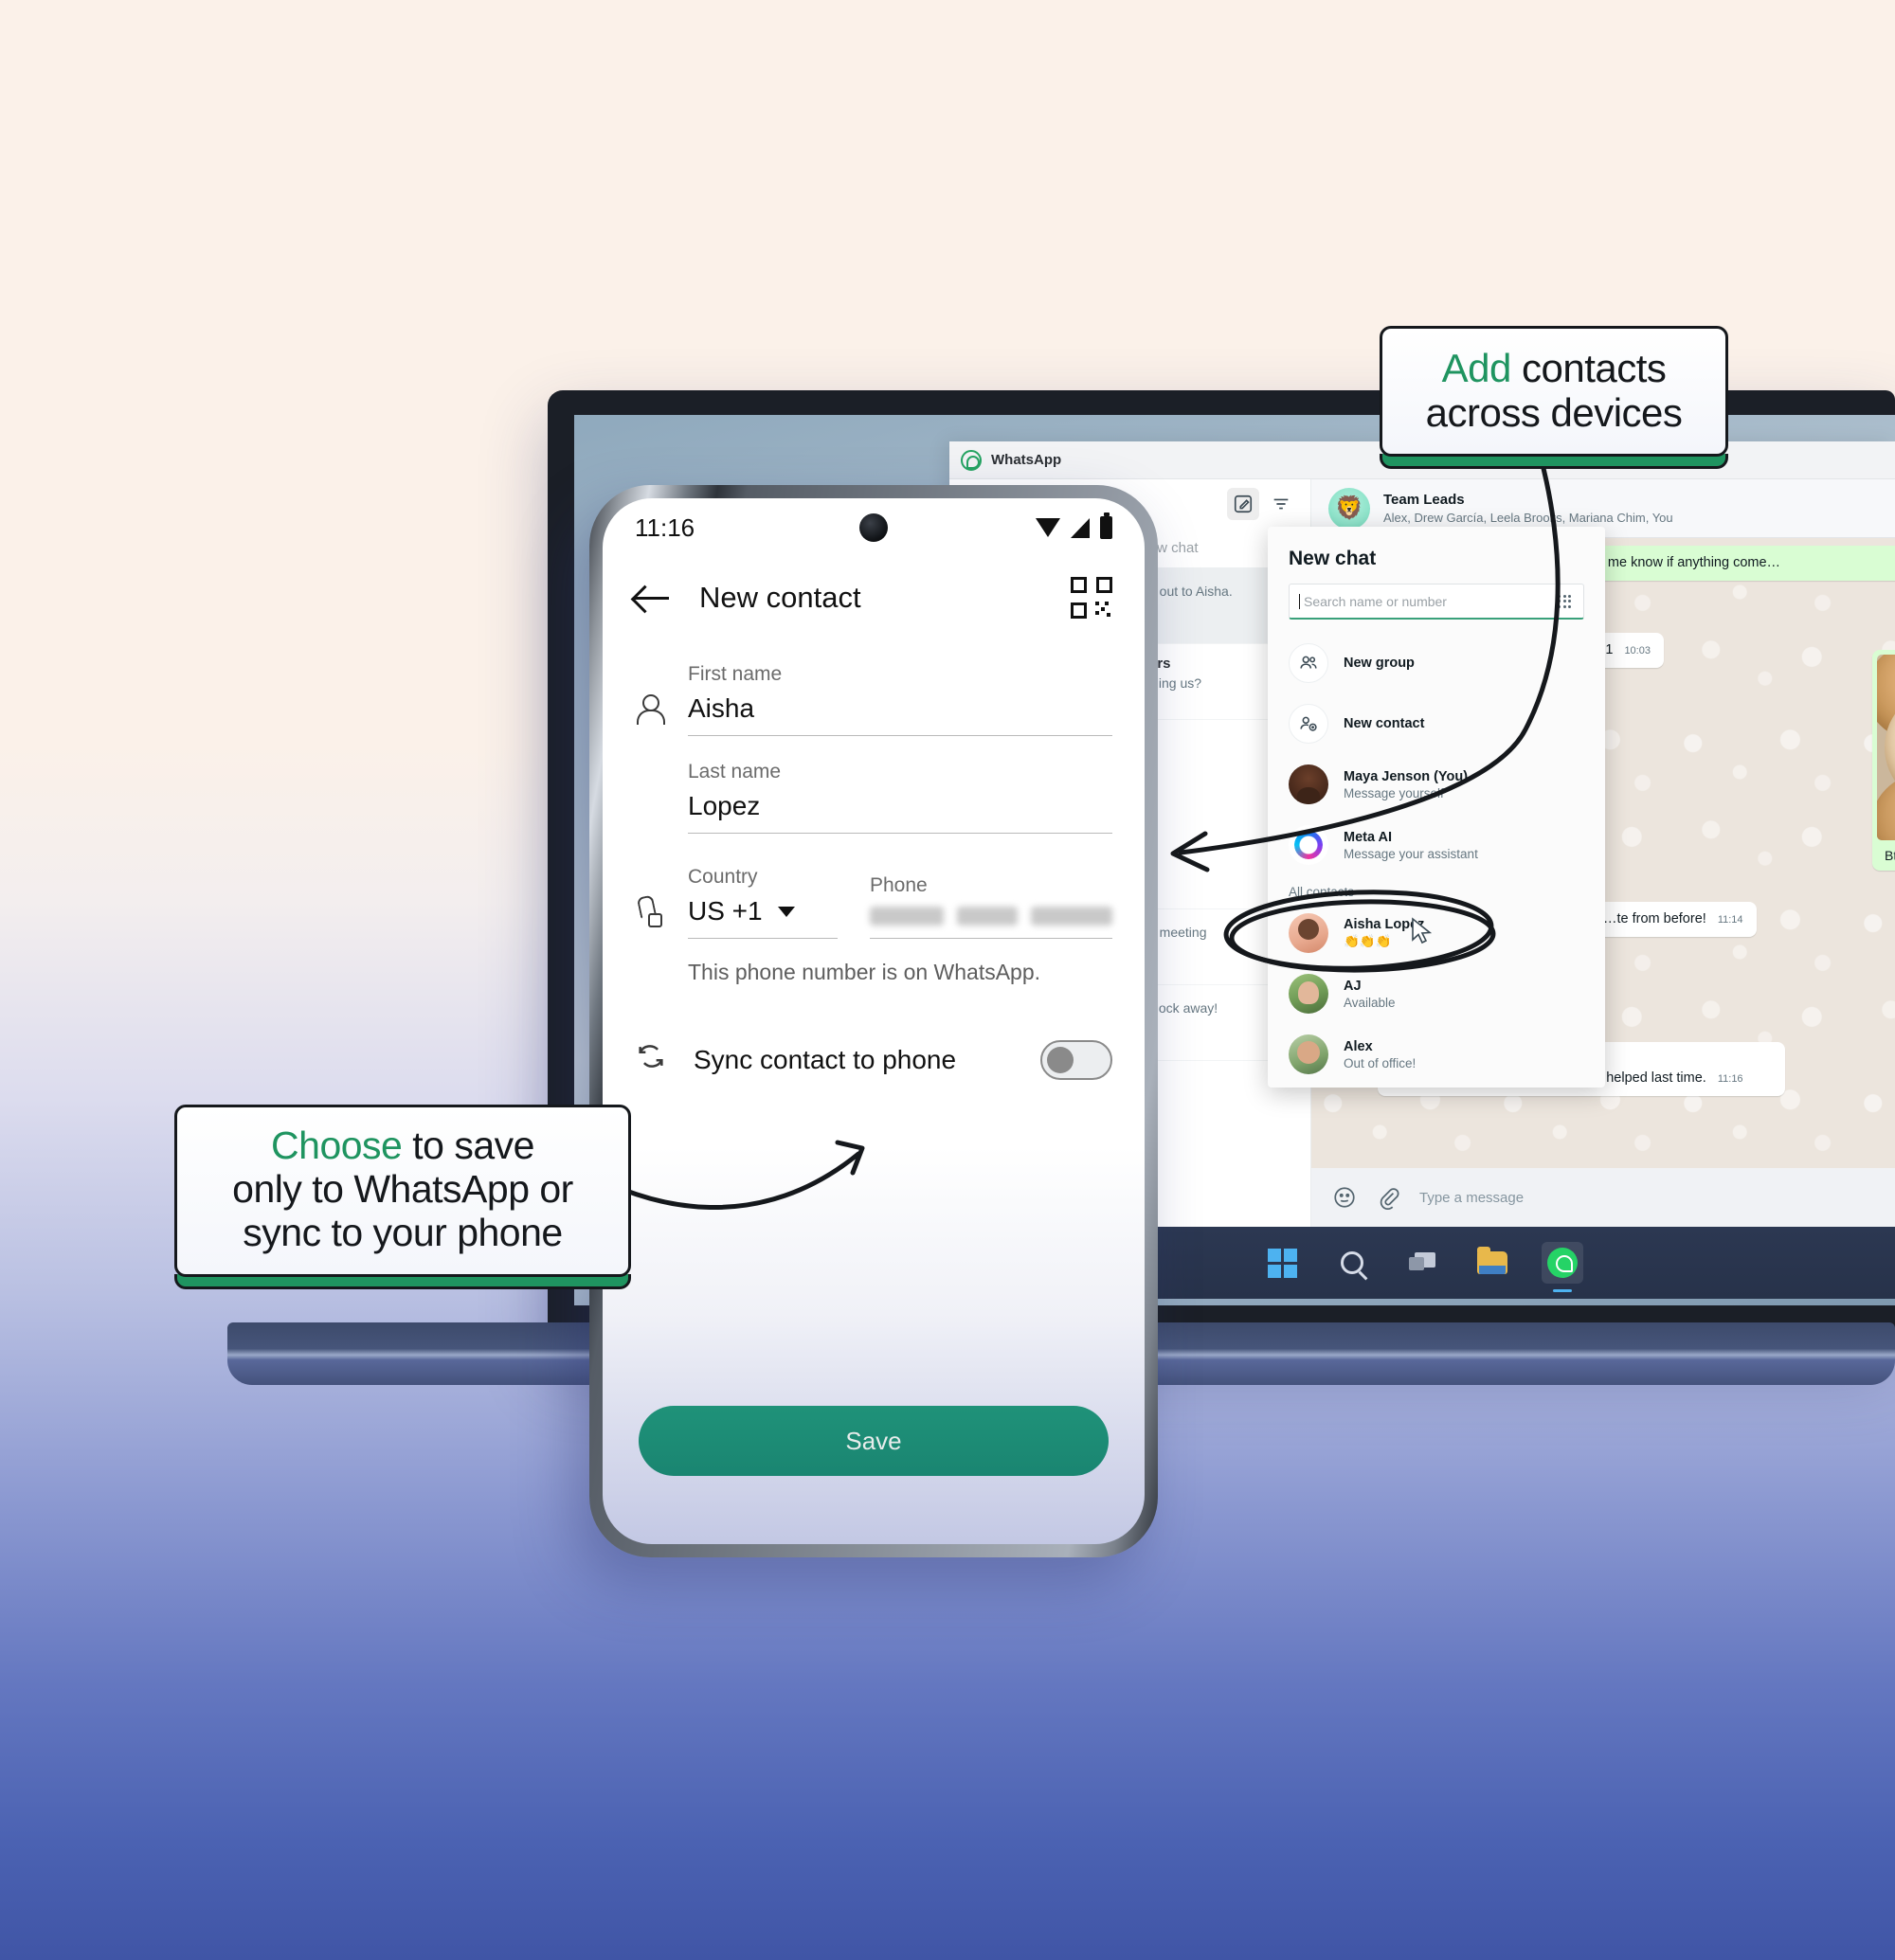 The image size is (1895, 1960). I want to click on callout-line2: across devices, so click(1554, 413).